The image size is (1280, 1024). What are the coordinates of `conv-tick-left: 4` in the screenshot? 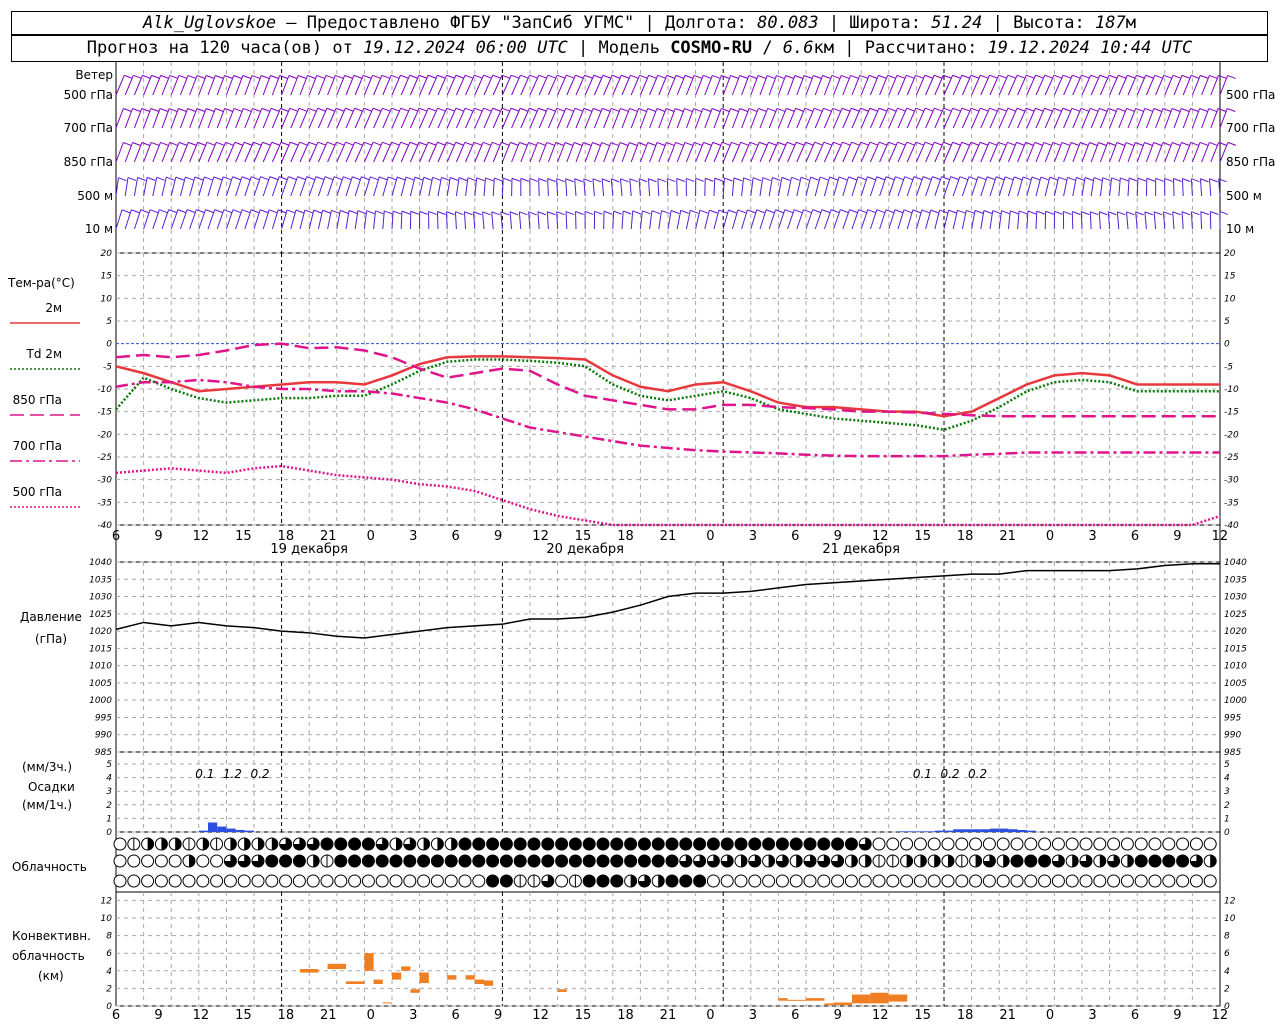 It's located at (109, 972).